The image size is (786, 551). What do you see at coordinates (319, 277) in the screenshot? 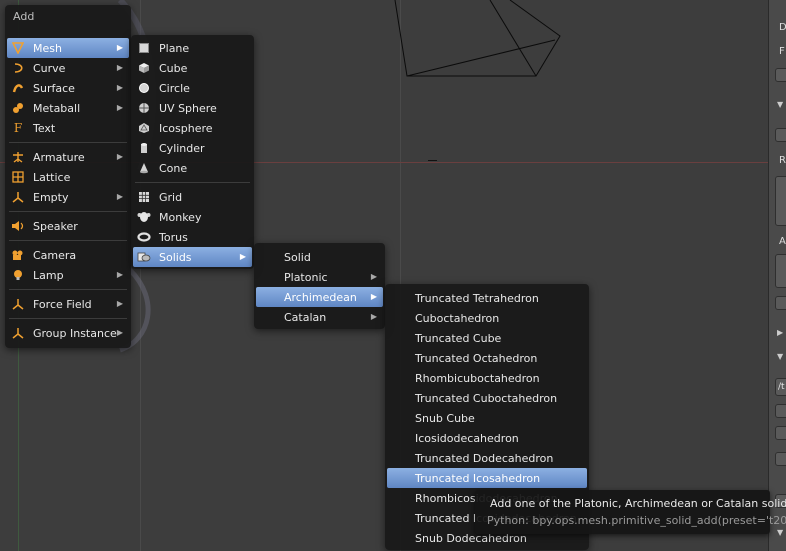
I see `menu-item-platonic: Platonic ▶` at bounding box center [319, 277].